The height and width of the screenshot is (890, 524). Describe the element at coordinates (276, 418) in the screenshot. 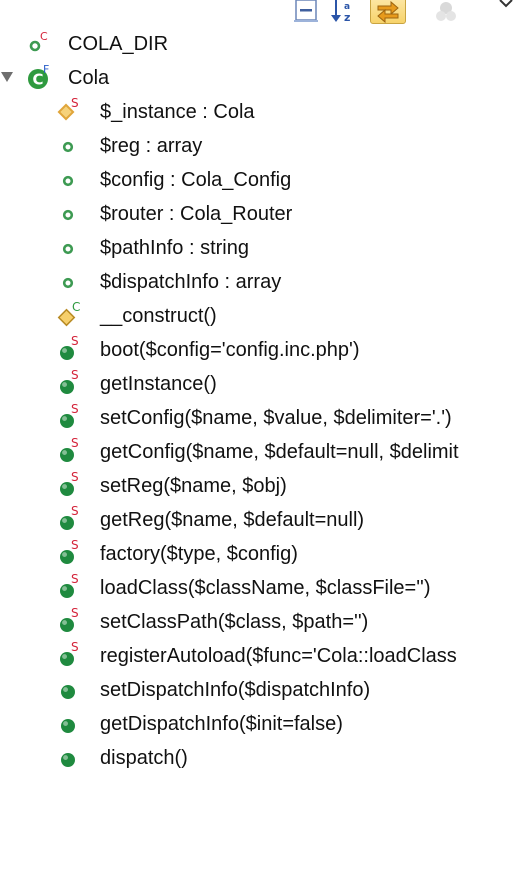

I see `member-label: setConfig($name, $value, $delimiter='.')` at that location.